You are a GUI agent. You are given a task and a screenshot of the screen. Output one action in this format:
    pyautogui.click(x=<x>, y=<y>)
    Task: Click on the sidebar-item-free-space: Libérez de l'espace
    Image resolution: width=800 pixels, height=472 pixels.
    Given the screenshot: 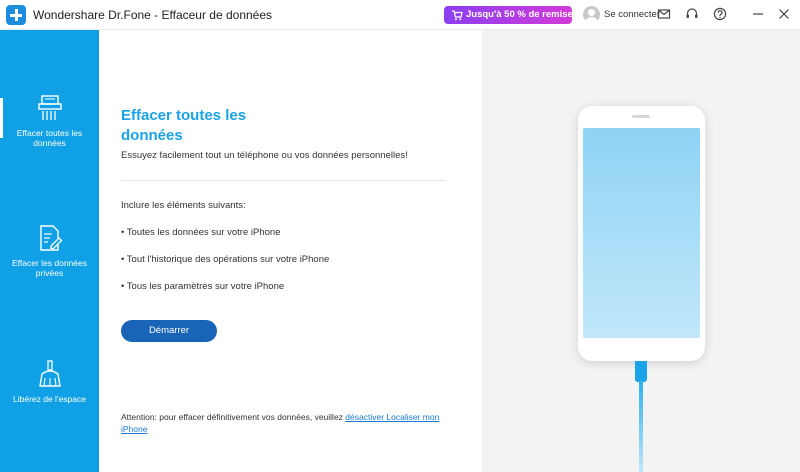 What is the action you would take?
    pyautogui.click(x=49, y=382)
    